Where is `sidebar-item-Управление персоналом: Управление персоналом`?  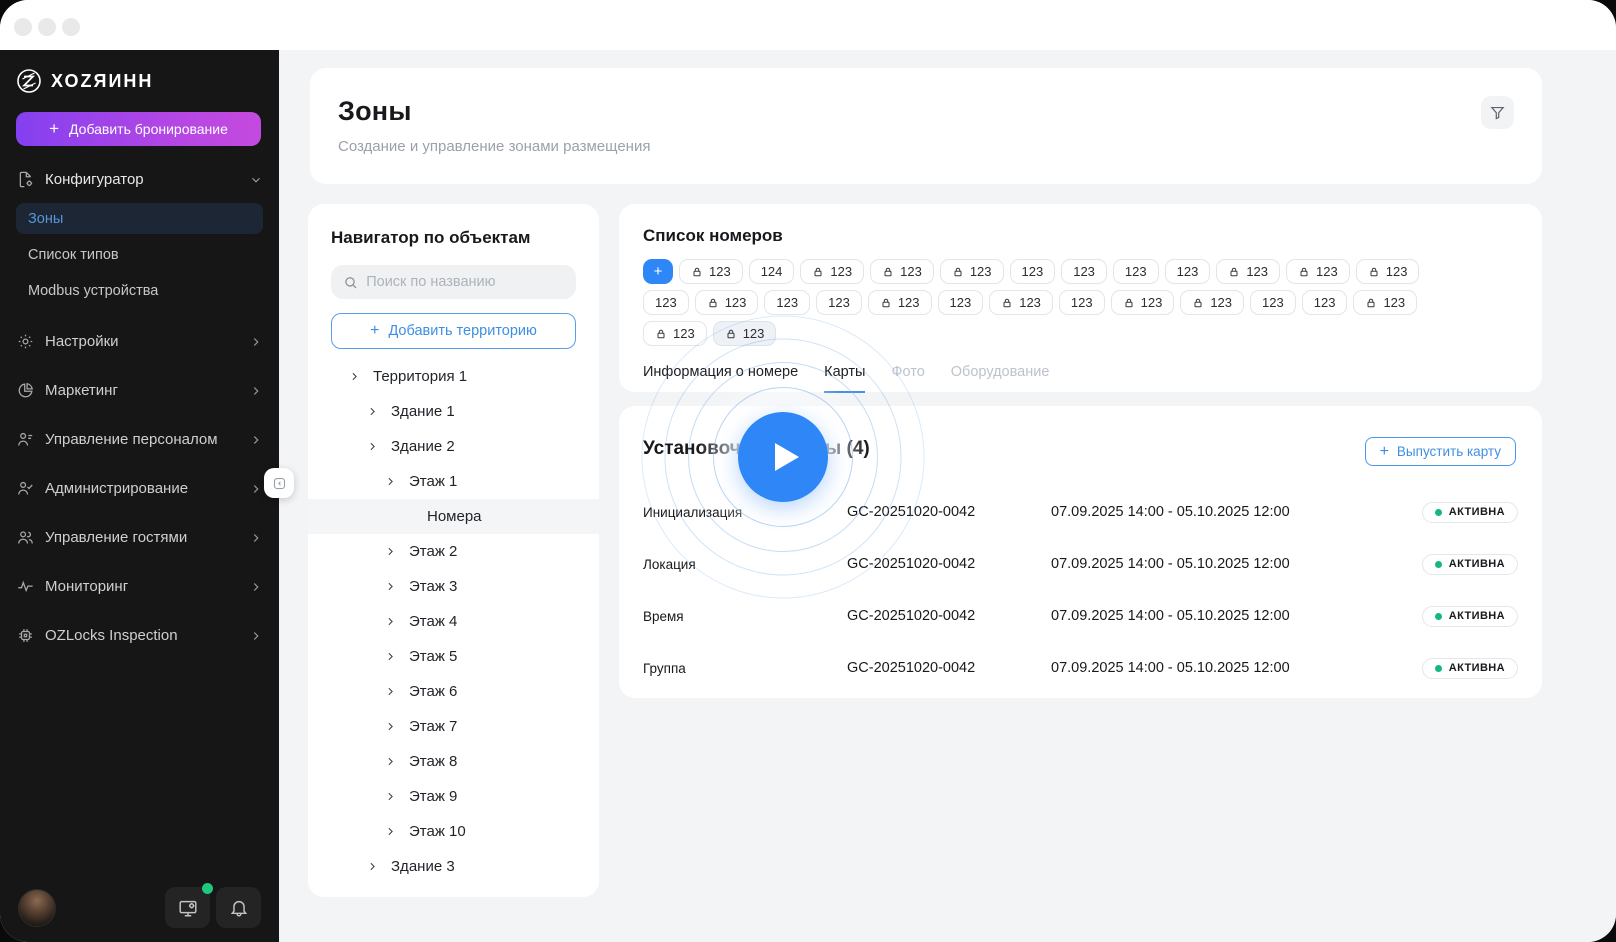
sidebar-item-Управление персоналом: Управление персоналом is located at coordinates (139, 439).